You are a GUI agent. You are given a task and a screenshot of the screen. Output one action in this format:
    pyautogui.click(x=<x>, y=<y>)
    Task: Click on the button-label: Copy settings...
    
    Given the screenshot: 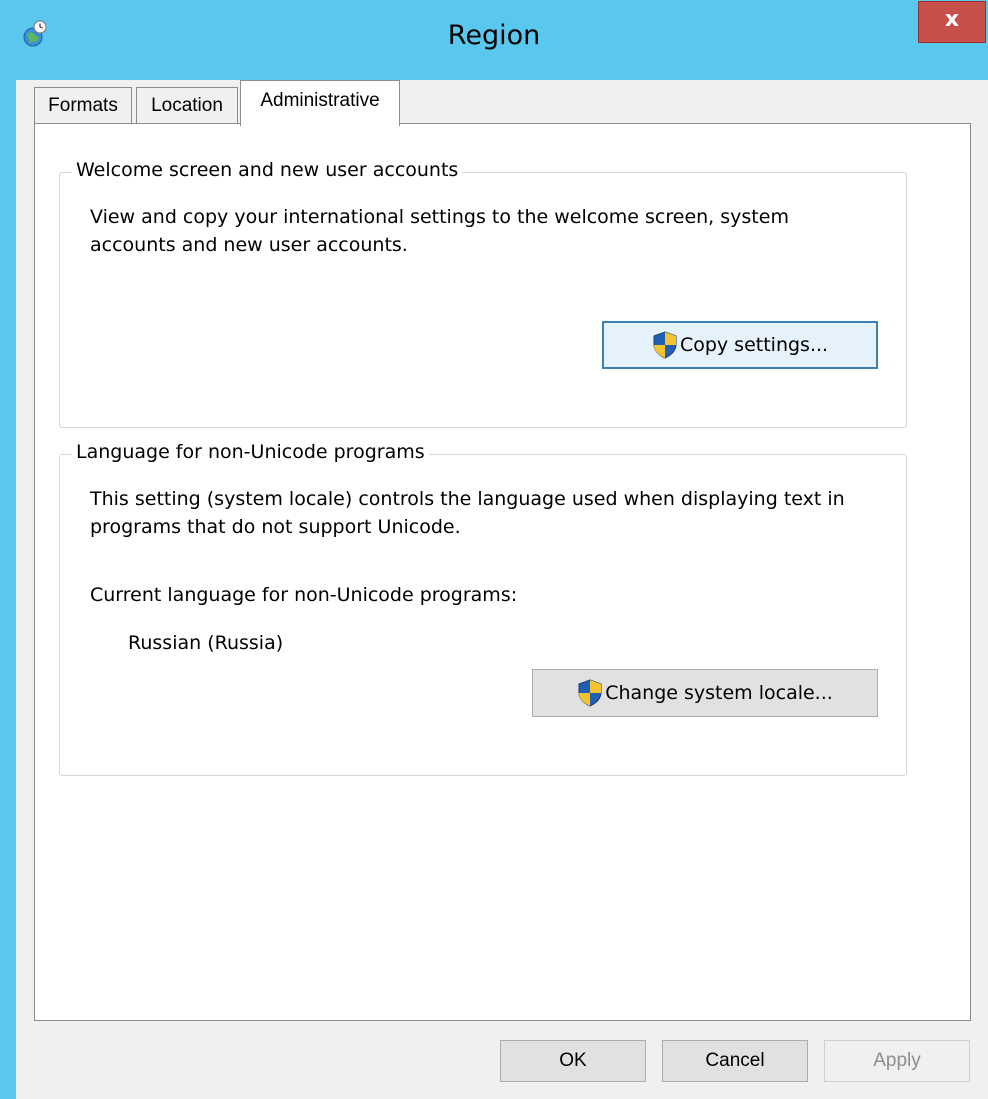 What is the action you would take?
    pyautogui.click(x=754, y=345)
    